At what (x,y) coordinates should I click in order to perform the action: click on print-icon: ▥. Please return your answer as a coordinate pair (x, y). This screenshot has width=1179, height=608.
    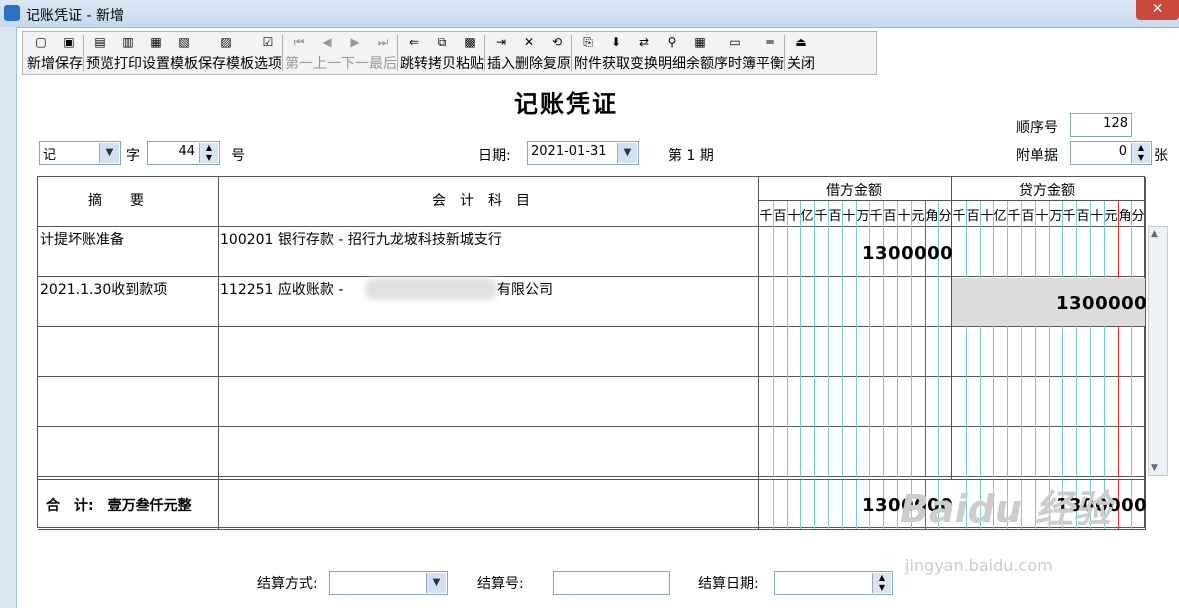
    Looking at the image, I should click on (128, 42).